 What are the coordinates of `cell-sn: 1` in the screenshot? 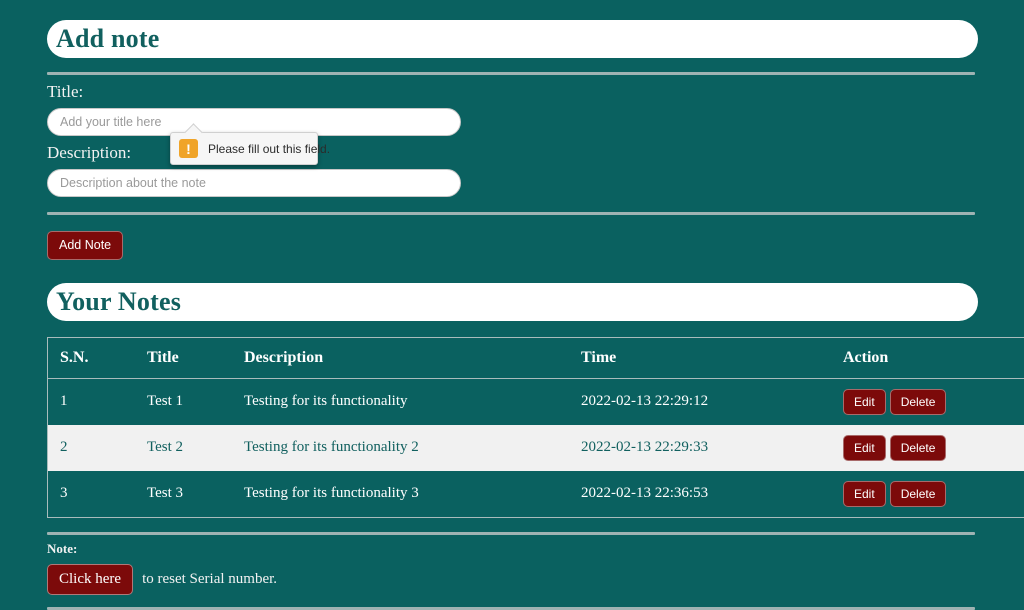 It's located at (92, 401).